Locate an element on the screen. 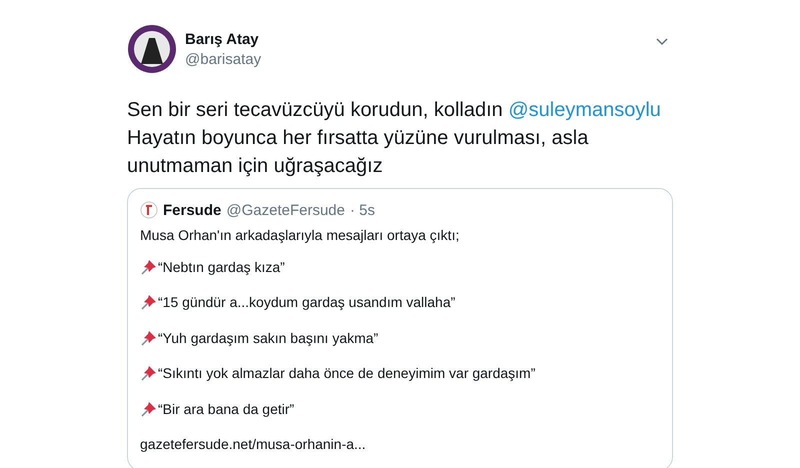 Image resolution: width=800 pixels, height=468 pixels. user-name: Barış Atay is located at coordinates (416, 39).